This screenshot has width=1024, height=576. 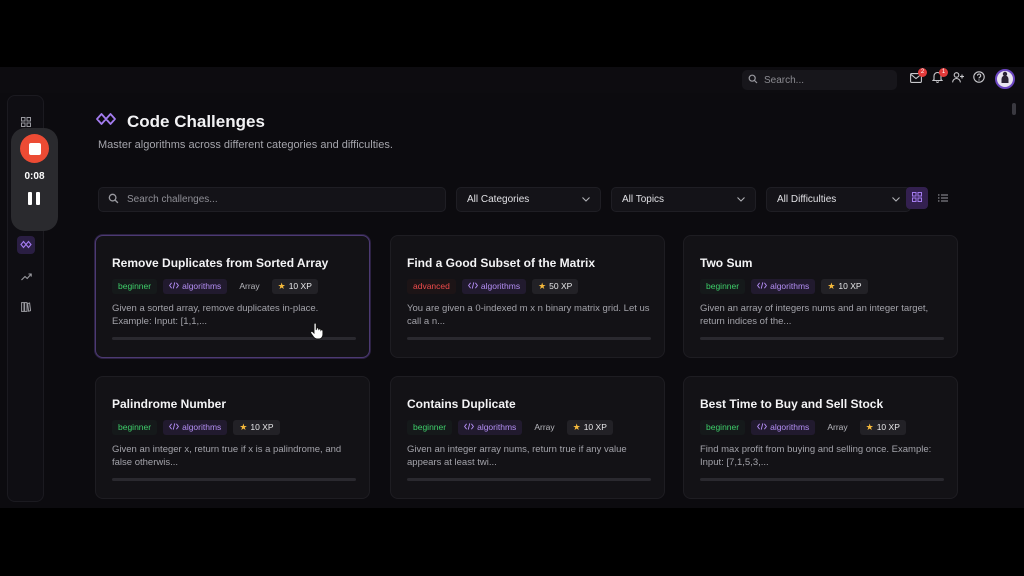 I want to click on book-icon, so click(x=26, y=308).